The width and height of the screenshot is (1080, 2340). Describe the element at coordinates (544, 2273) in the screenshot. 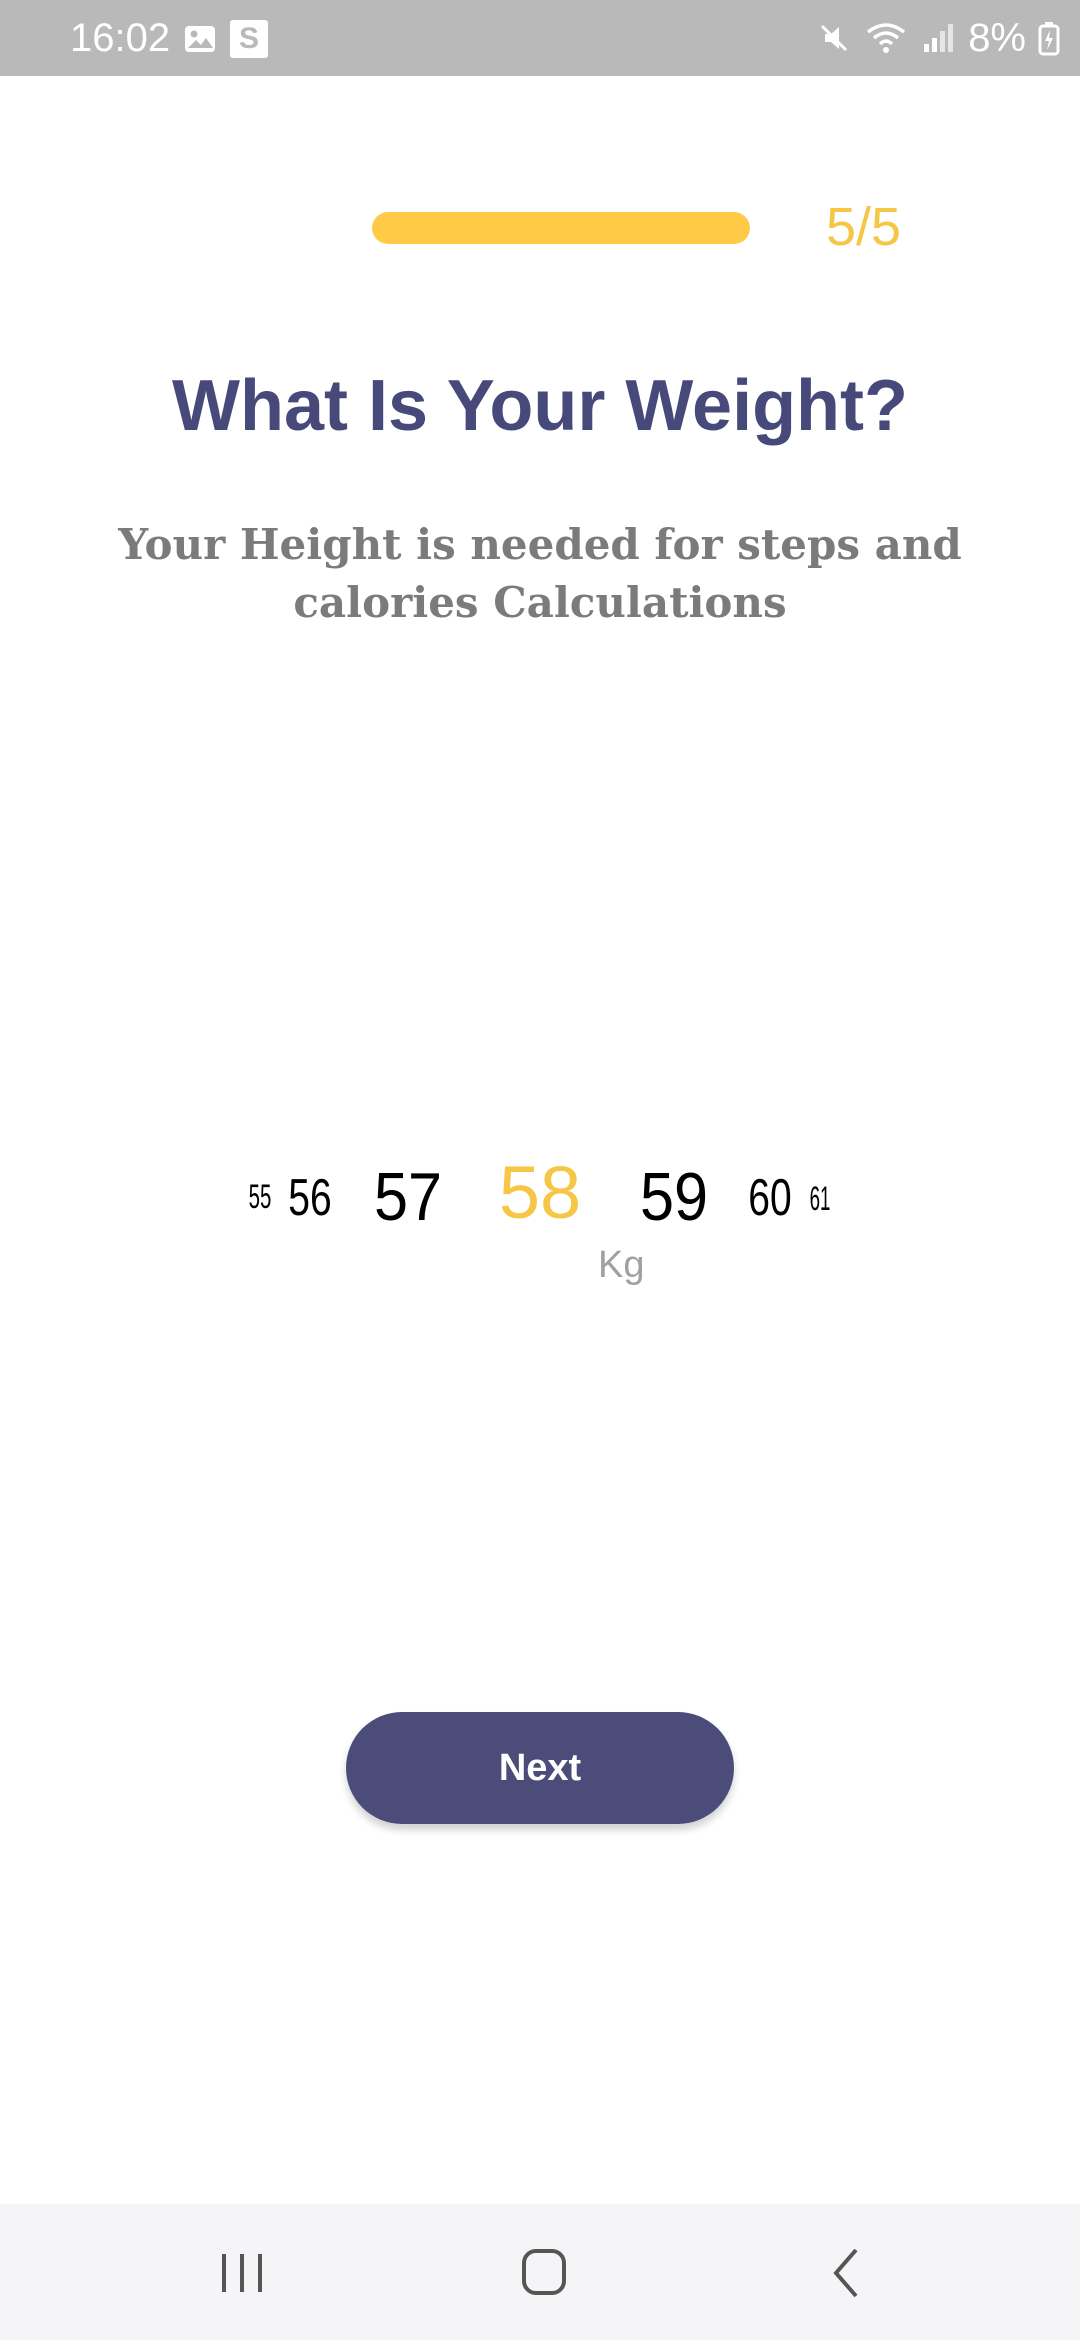

I see `home-icon` at that location.